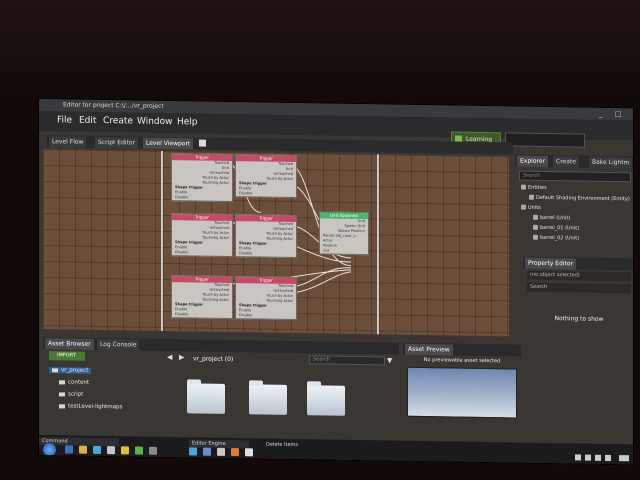  What do you see at coordinates (67, 356) in the screenshot?
I see `import-button: IMPORT` at bounding box center [67, 356].